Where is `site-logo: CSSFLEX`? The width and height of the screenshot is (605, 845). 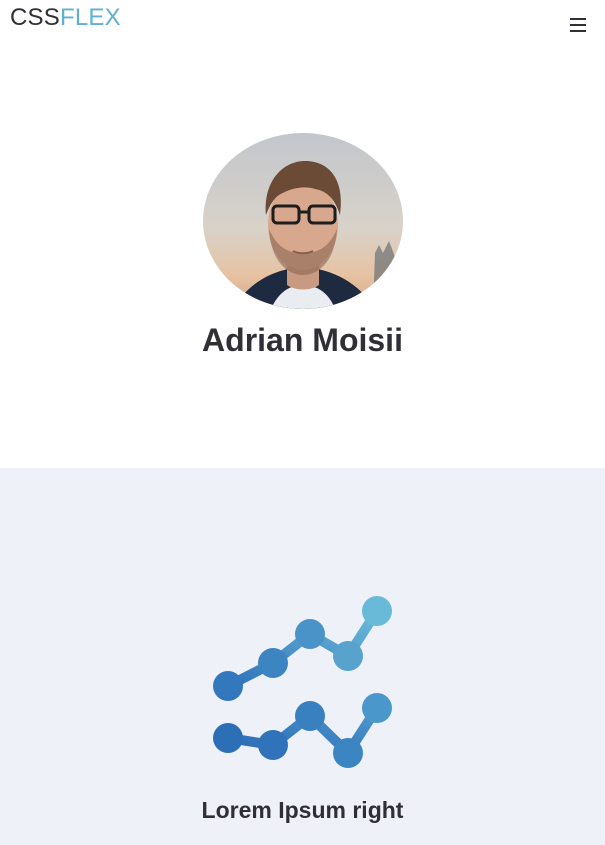
site-logo: CSSFLEX is located at coordinates (65, 18).